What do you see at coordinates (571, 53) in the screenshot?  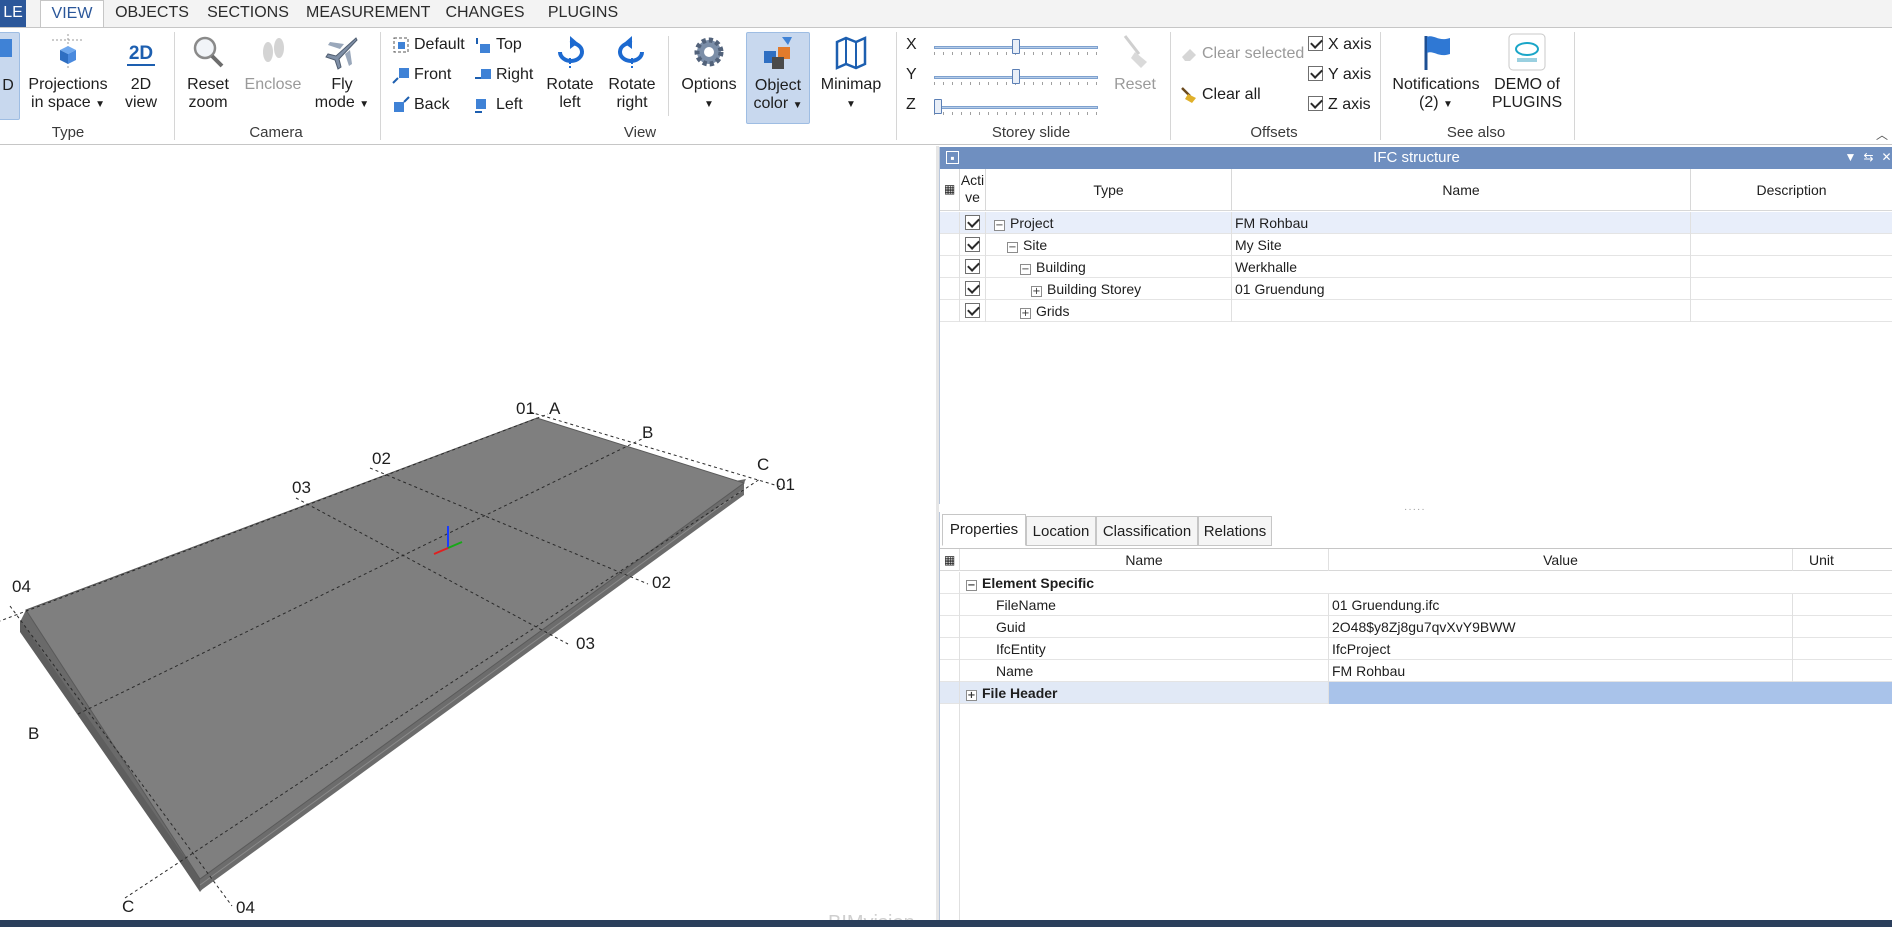 I see `rotate-left-icon` at bounding box center [571, 53].